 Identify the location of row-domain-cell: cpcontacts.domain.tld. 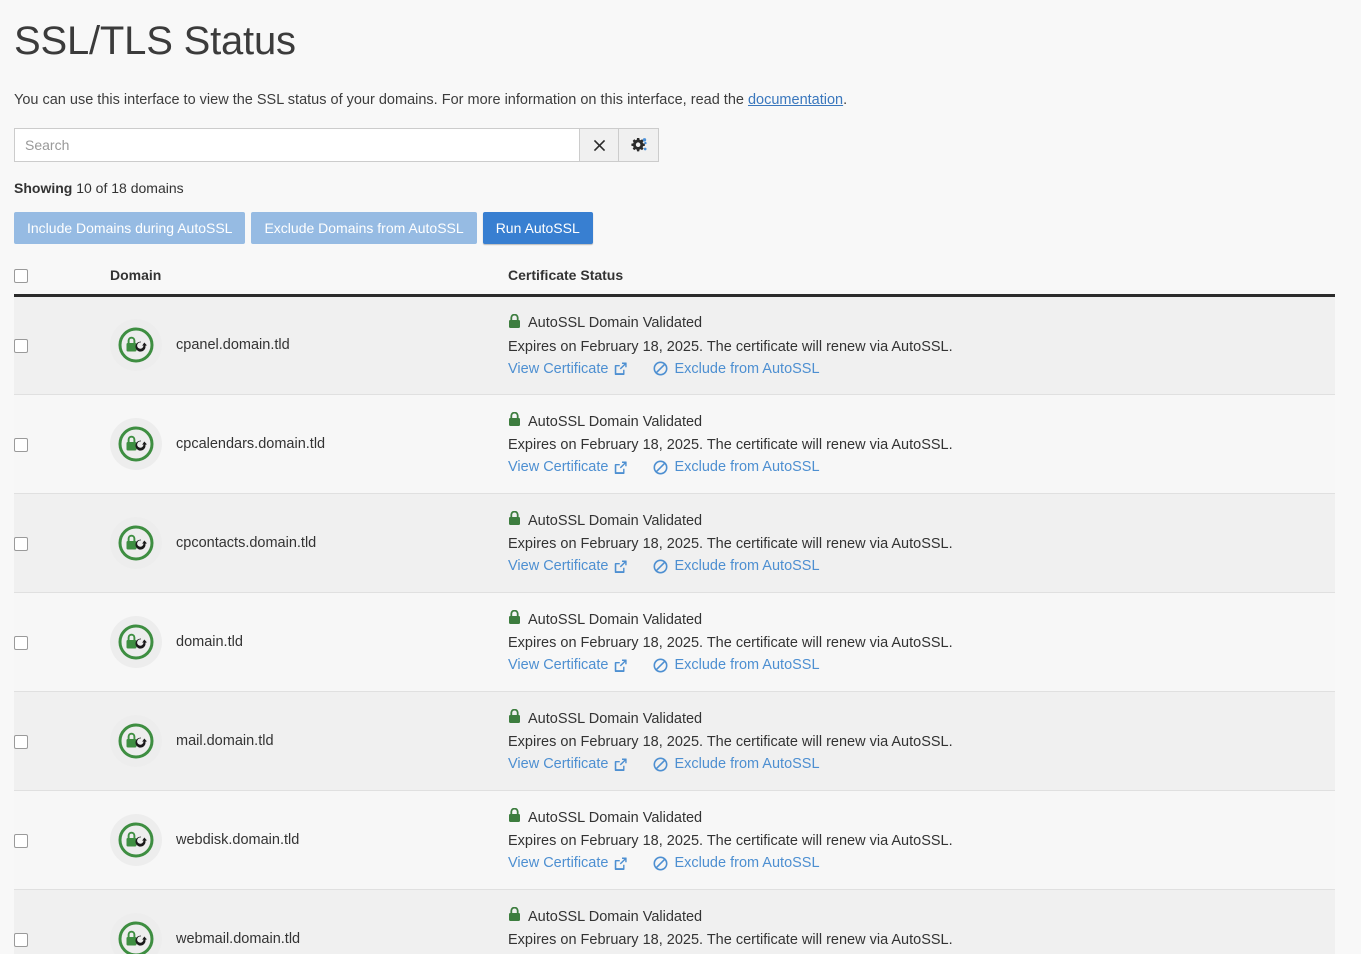
(309, 543).